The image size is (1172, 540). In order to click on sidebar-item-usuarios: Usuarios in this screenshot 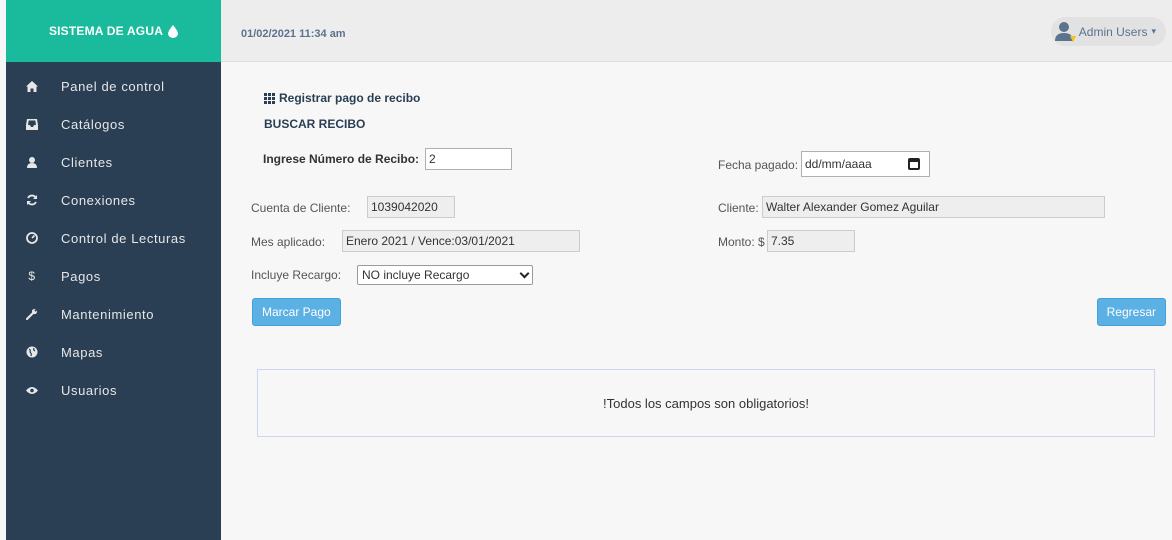, I will do `click(113, 390)`.